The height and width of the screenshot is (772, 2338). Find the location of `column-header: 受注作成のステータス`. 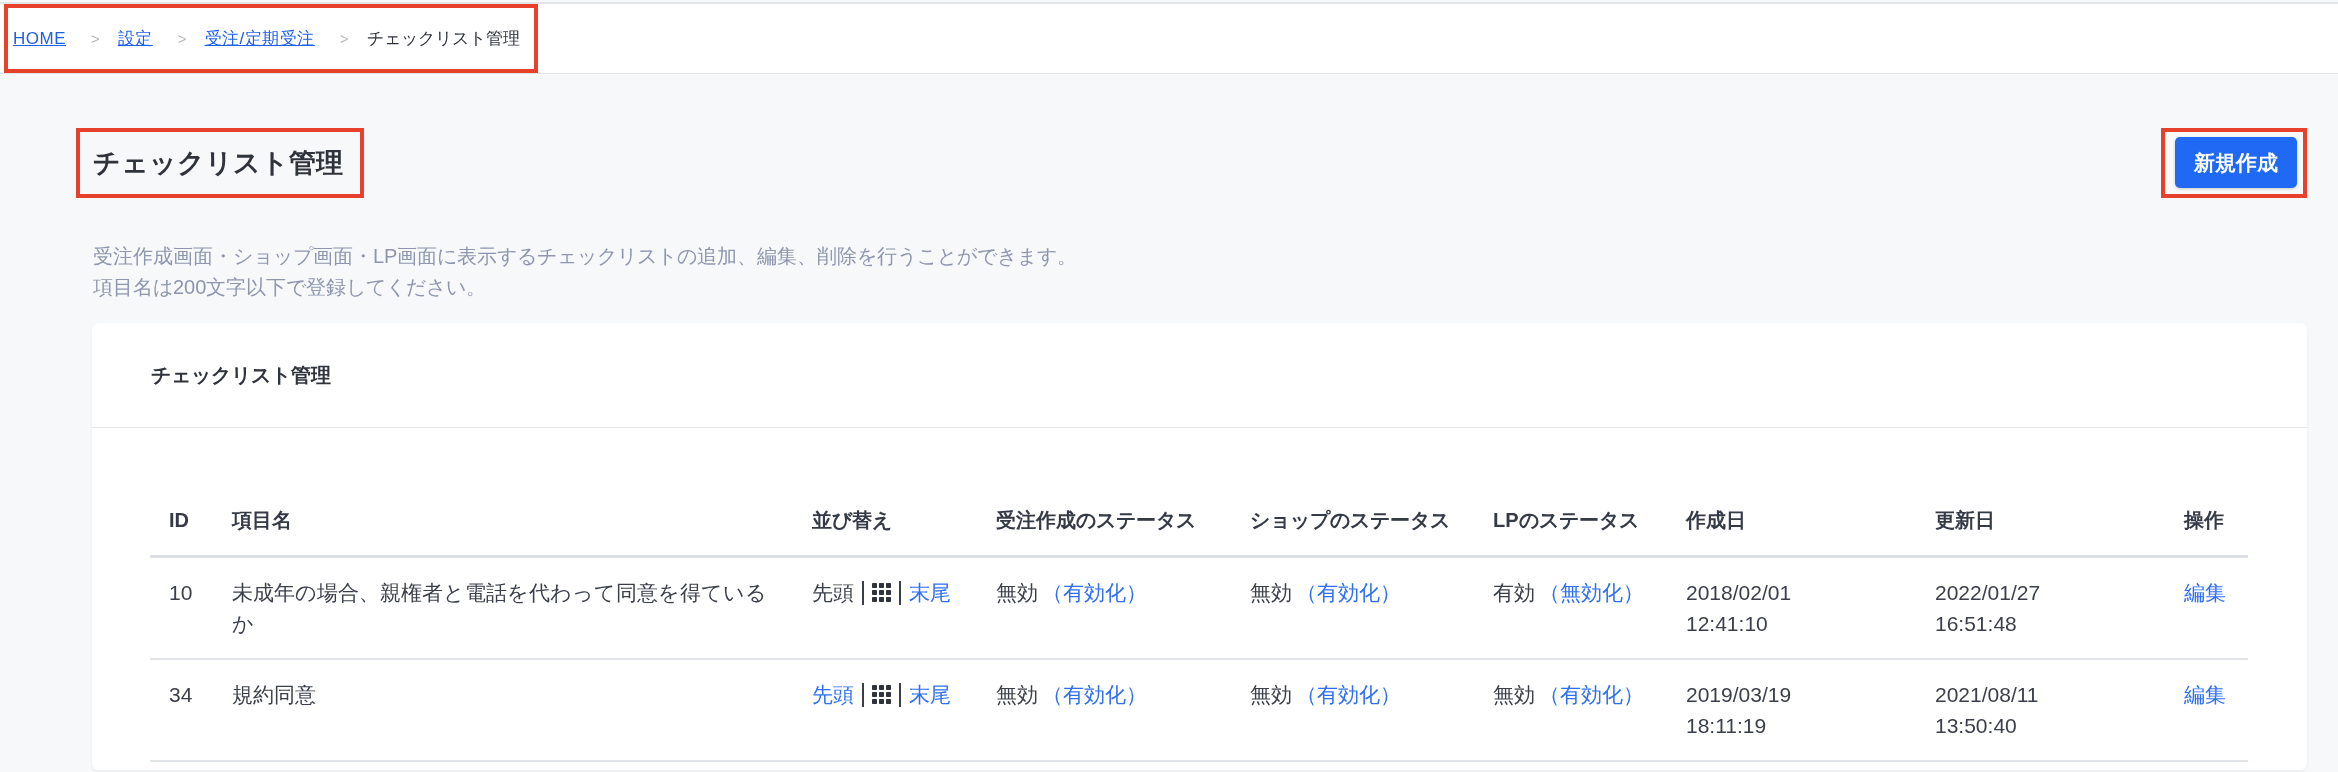

column-header: 受注作成のステータス is located at coordinates (1096, 520).